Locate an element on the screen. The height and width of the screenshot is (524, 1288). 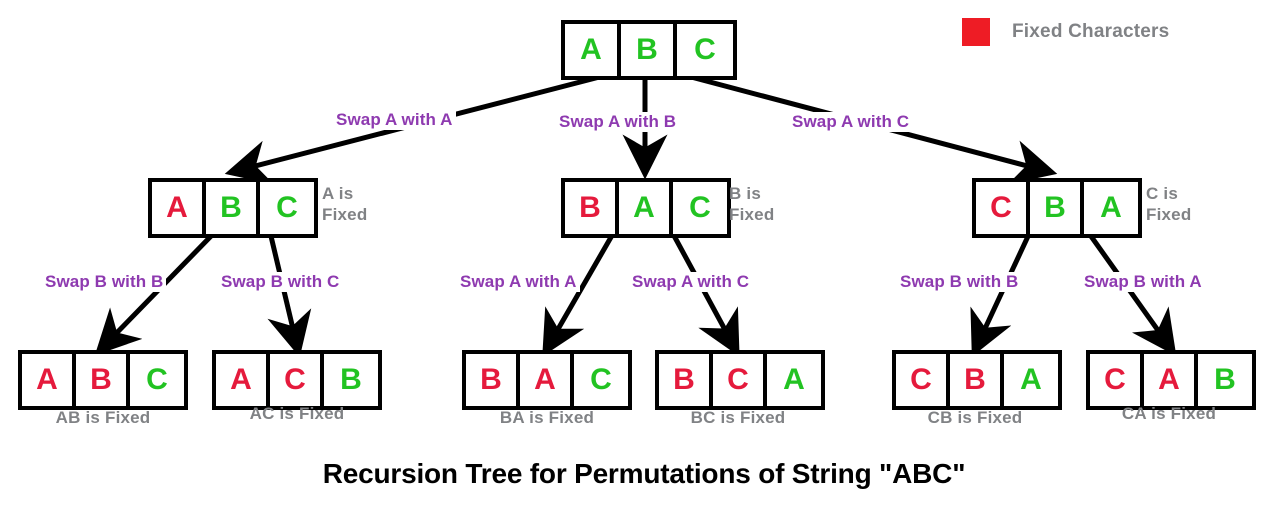
edge-label-root-to-b: Swap A with B is located at coordinates (618, 122).